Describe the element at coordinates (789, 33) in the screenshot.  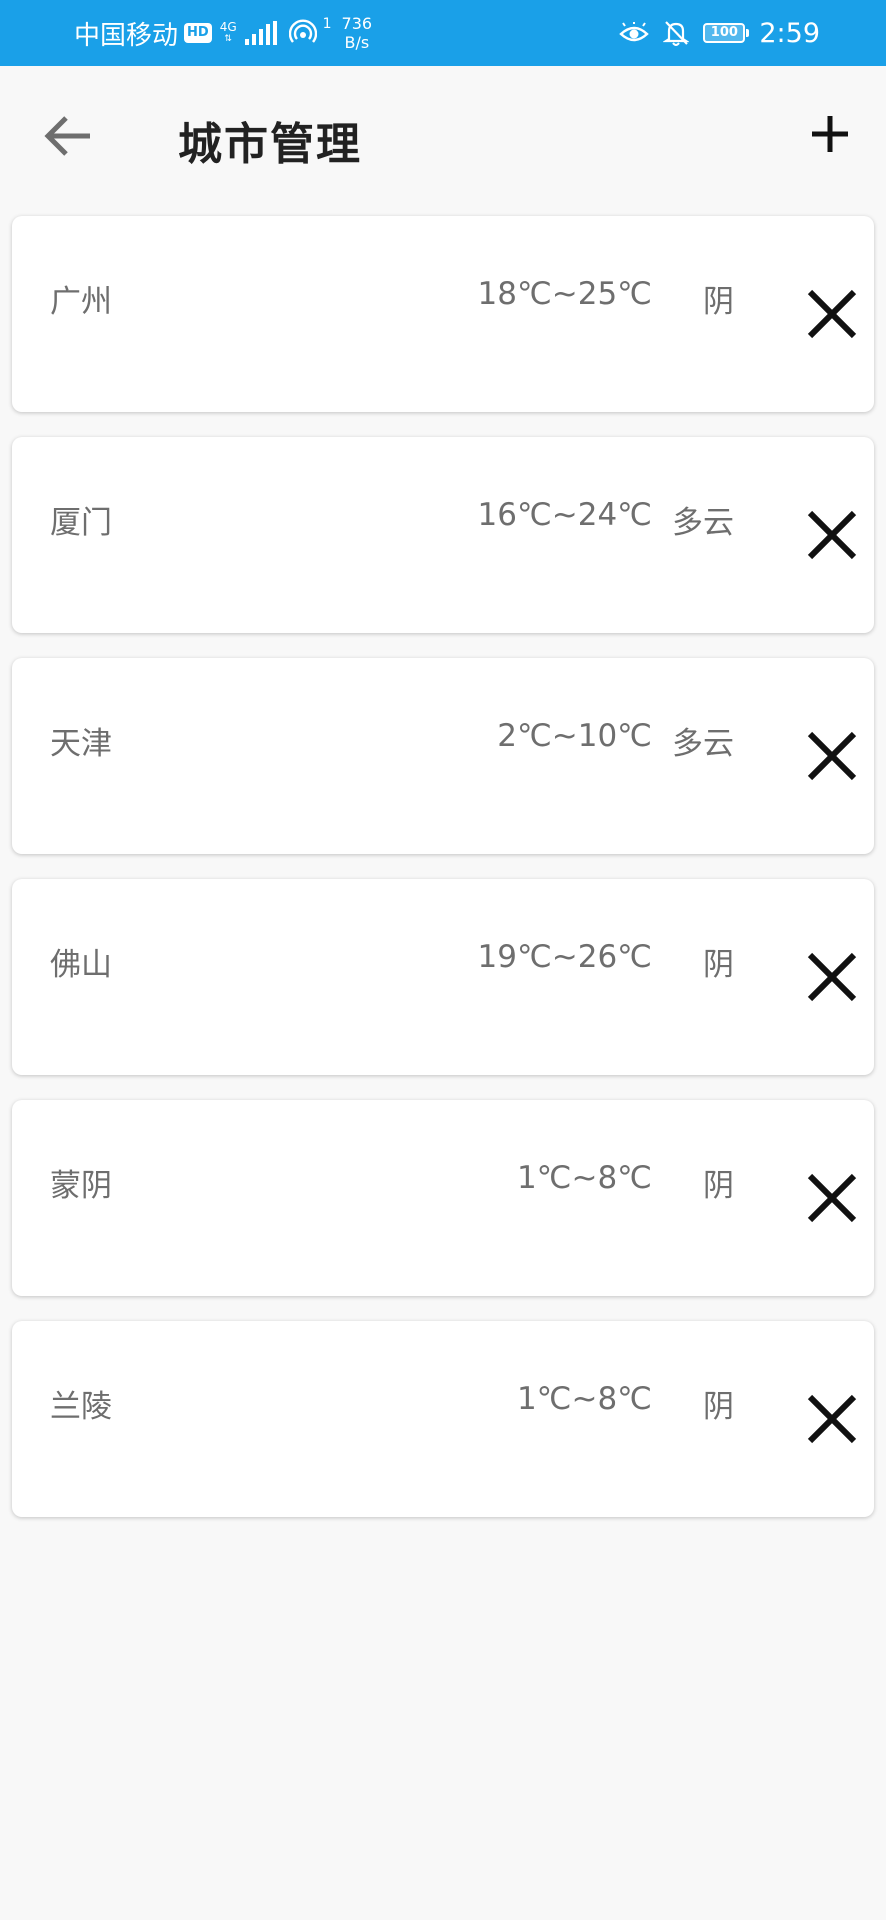
I see `status-time: 2:59` at that location.